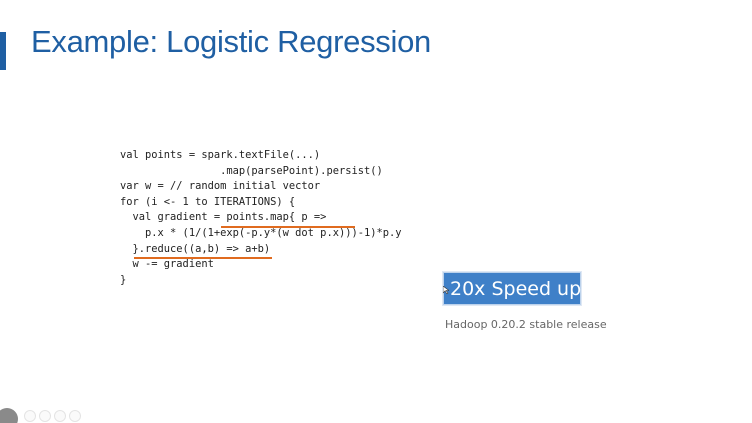 The image size is (752, 423). I want to click on slide-title: Example: Logistic Regression, so click(231, 41).